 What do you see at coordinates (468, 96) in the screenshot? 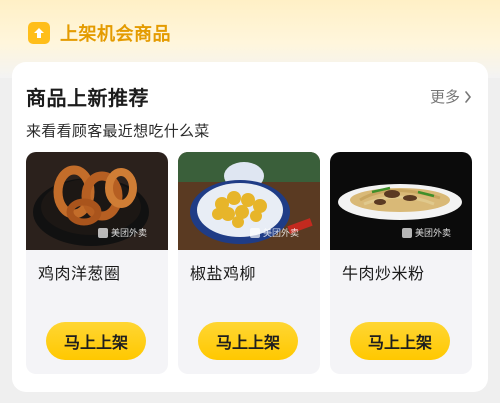
I see `chevron-right-icon` at bounding box center [468, 96].